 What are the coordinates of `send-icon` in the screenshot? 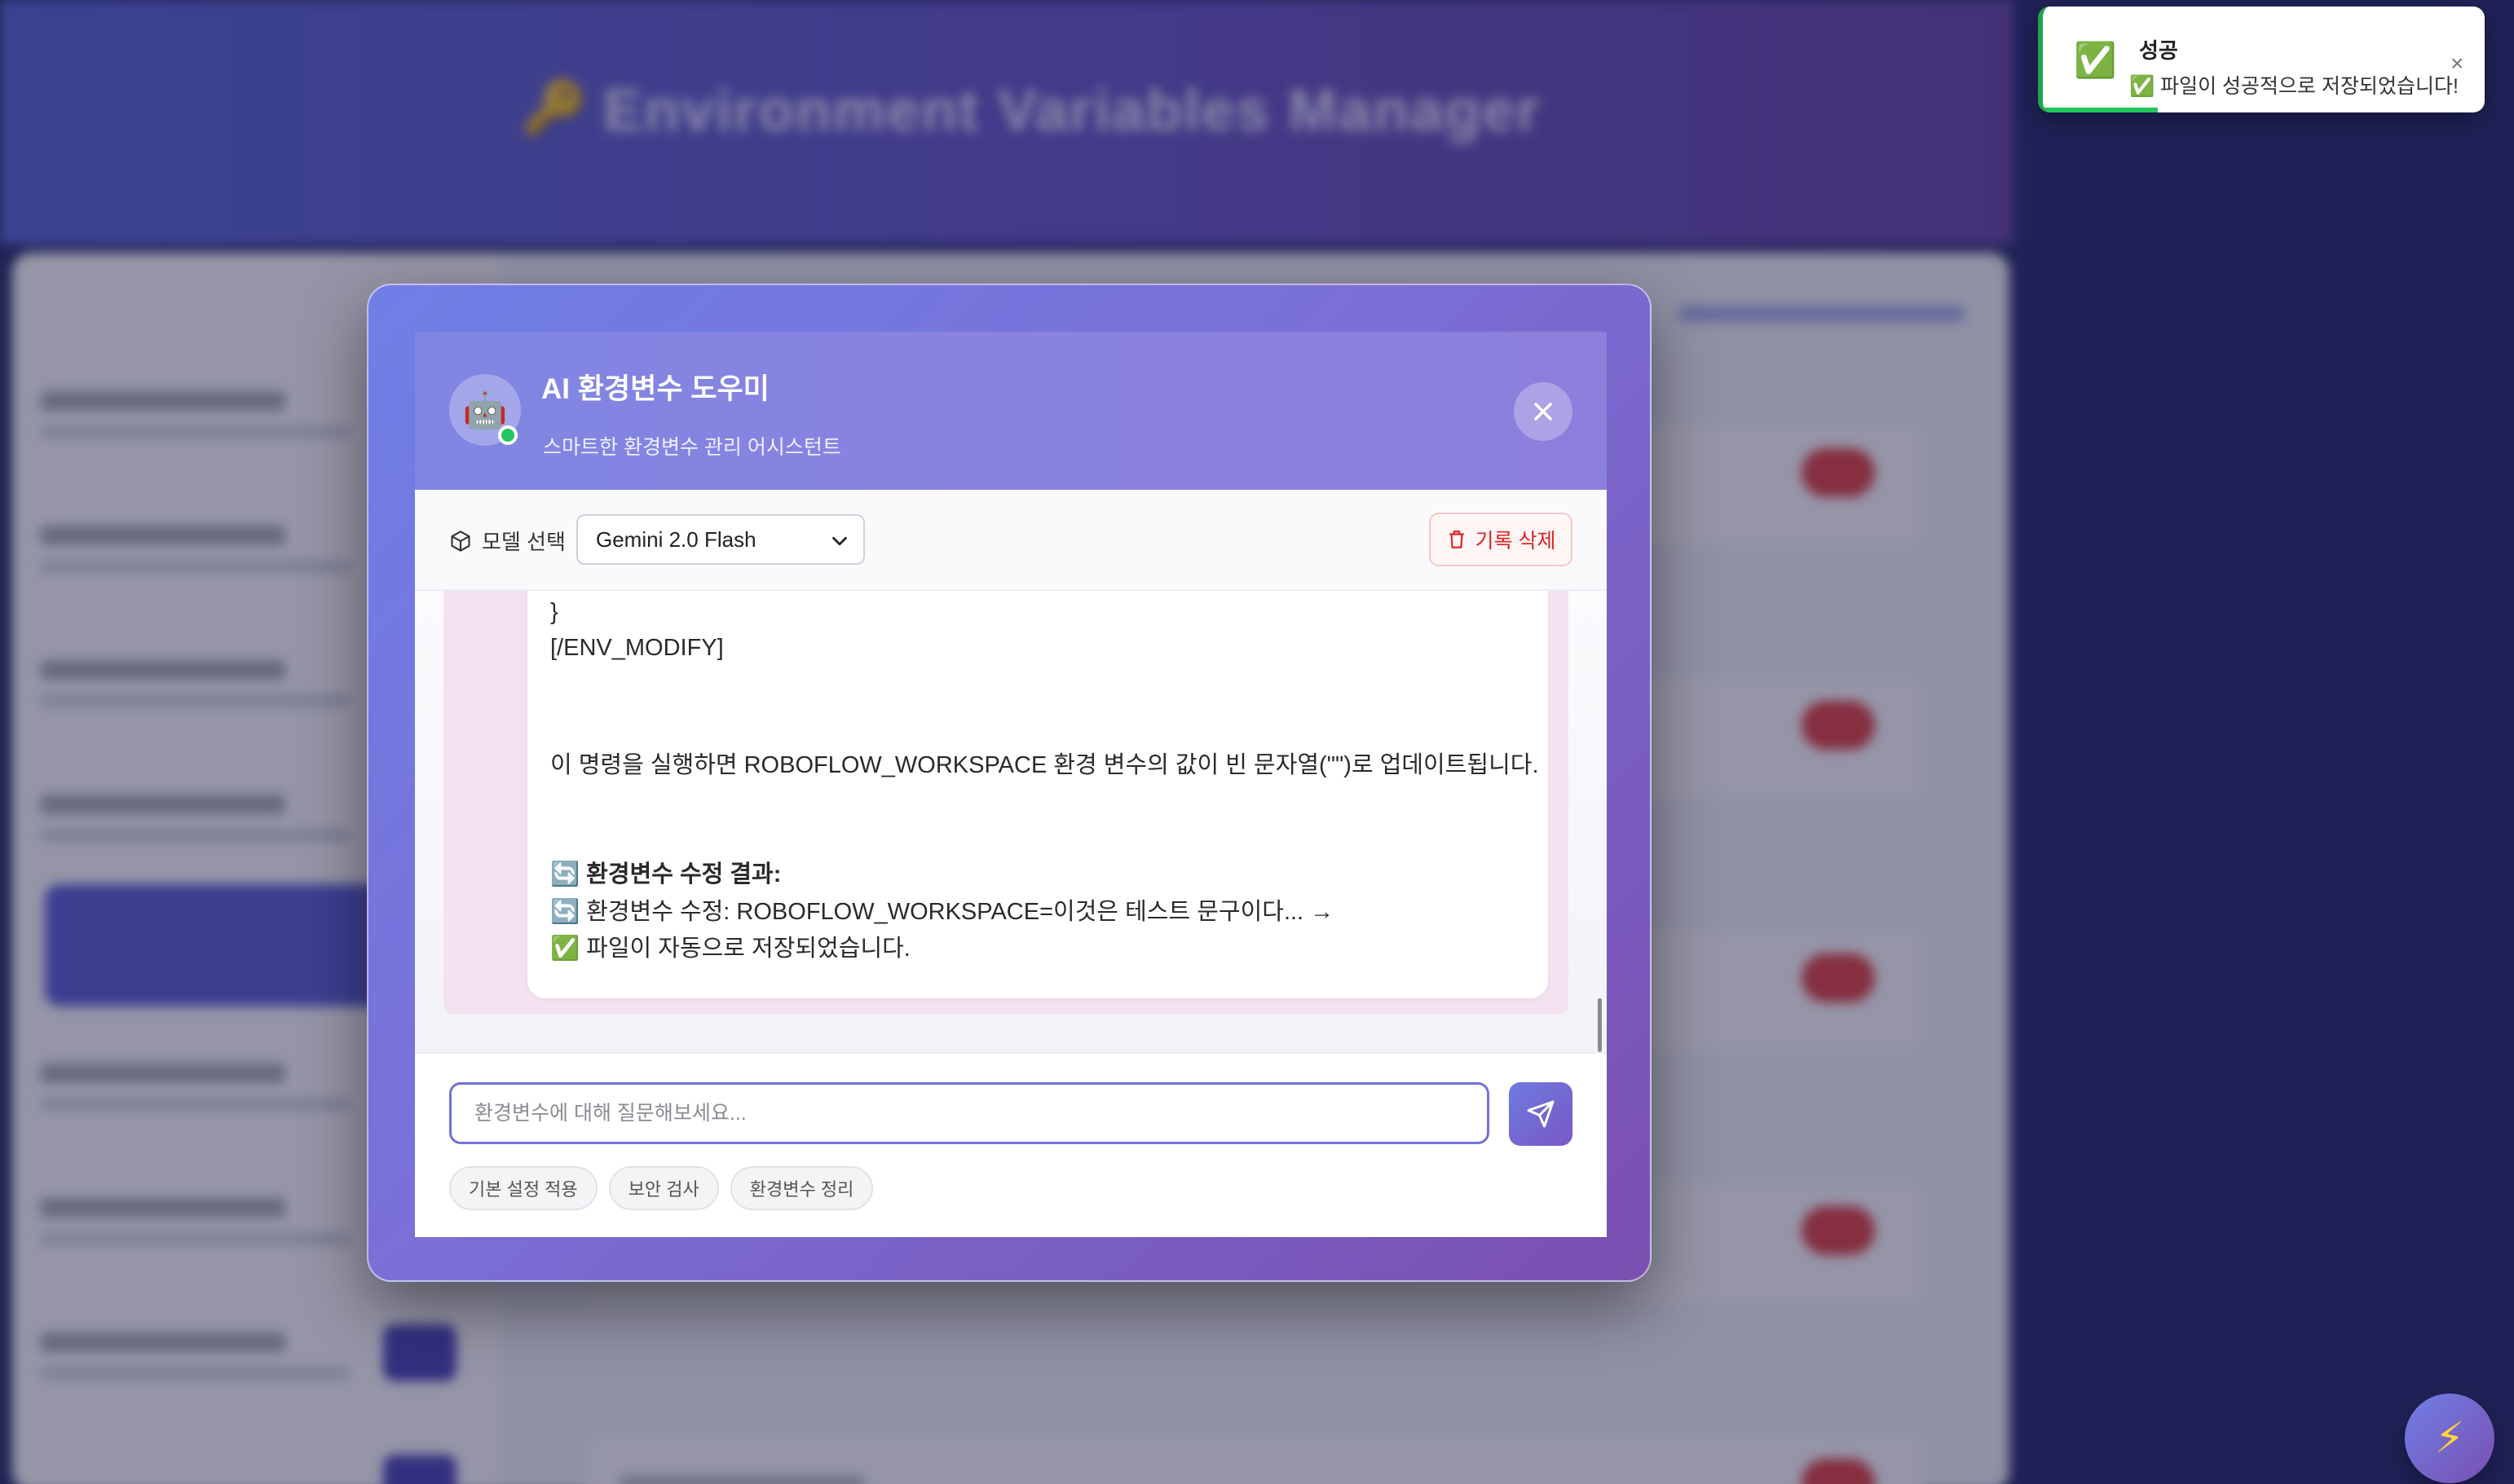 It's located at (1541, 1114).